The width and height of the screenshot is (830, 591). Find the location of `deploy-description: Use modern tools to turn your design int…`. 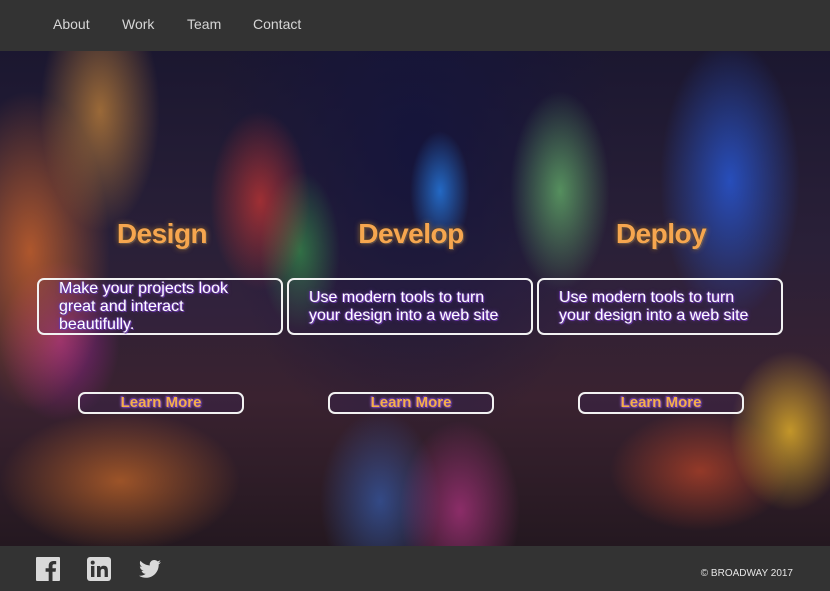

deploy-description: Use modern tools to turn your design int… is located at coordinates (660, 306).